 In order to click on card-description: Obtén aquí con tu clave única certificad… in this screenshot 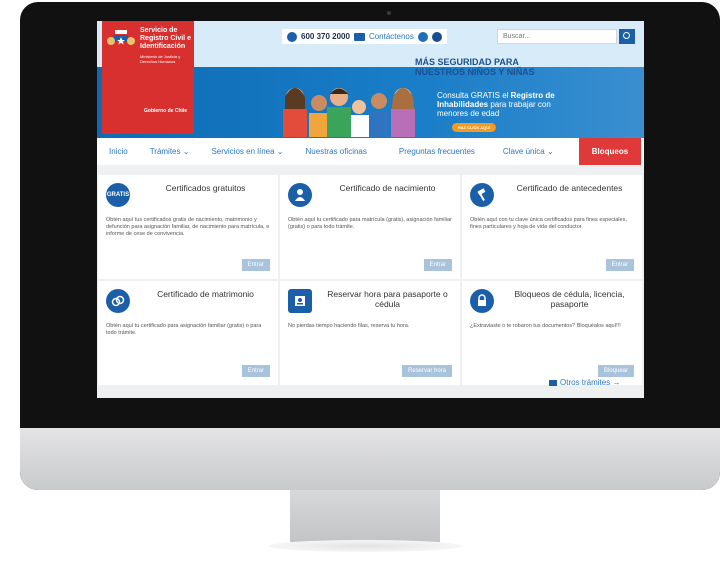, I will do `click(548, 223)`.